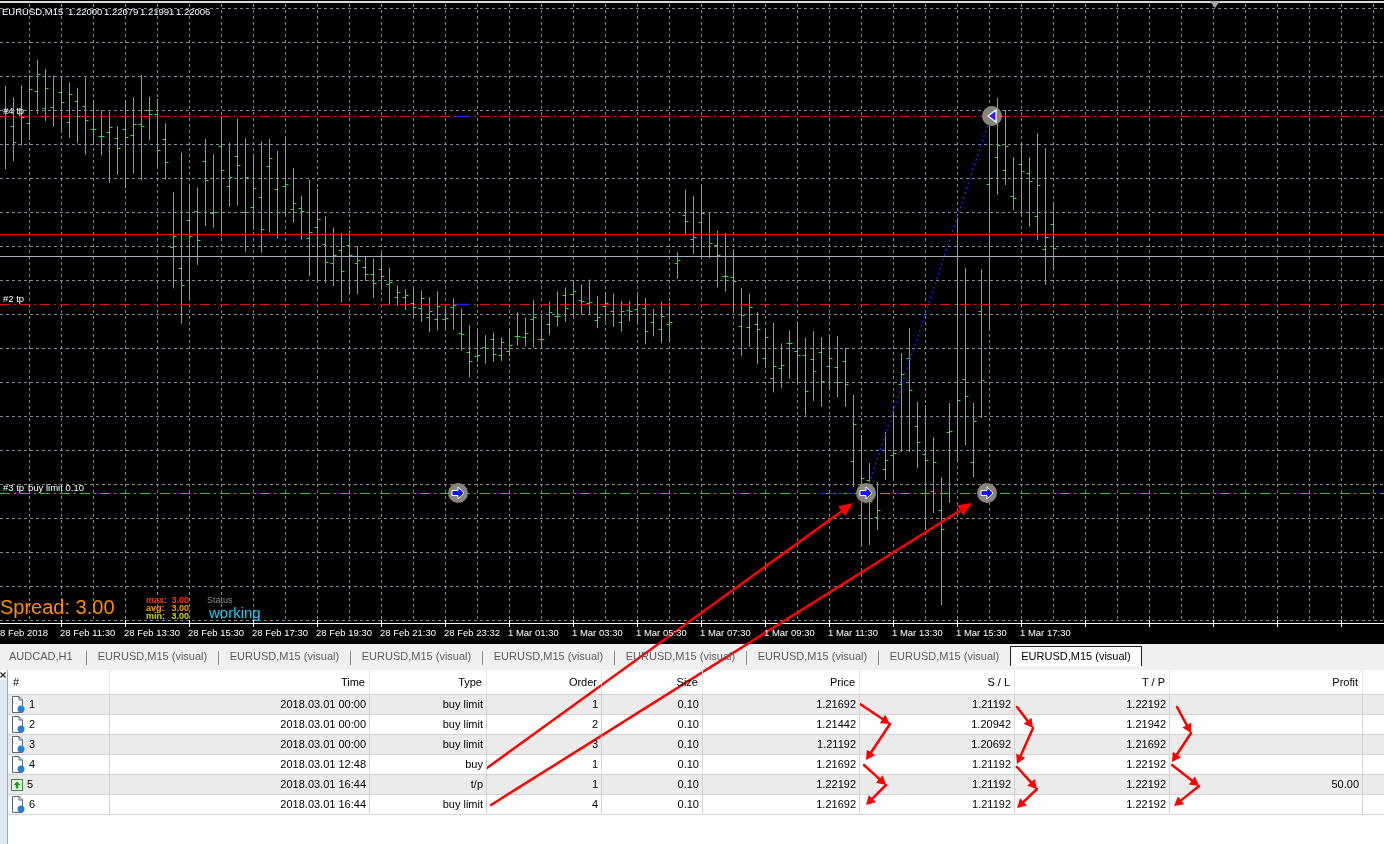 Image resolution: width=1384 pixels, height=844 pixels. I want to click on table-row: 4 2018.03.01 12:48 buy 1 0.10 1.21692 1.21192 1.22192, so click(696, 765).